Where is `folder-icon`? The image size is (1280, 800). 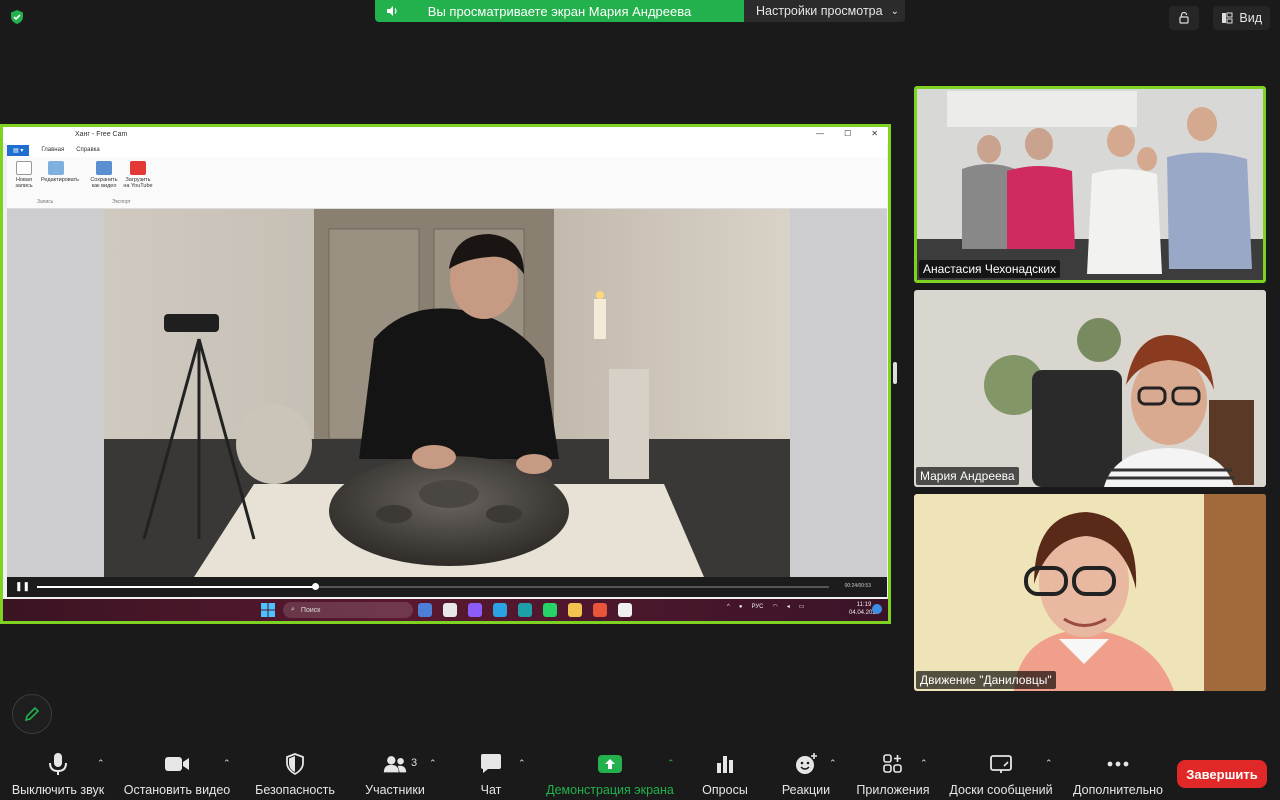 folder-icon is located at coordinates (575, 610).